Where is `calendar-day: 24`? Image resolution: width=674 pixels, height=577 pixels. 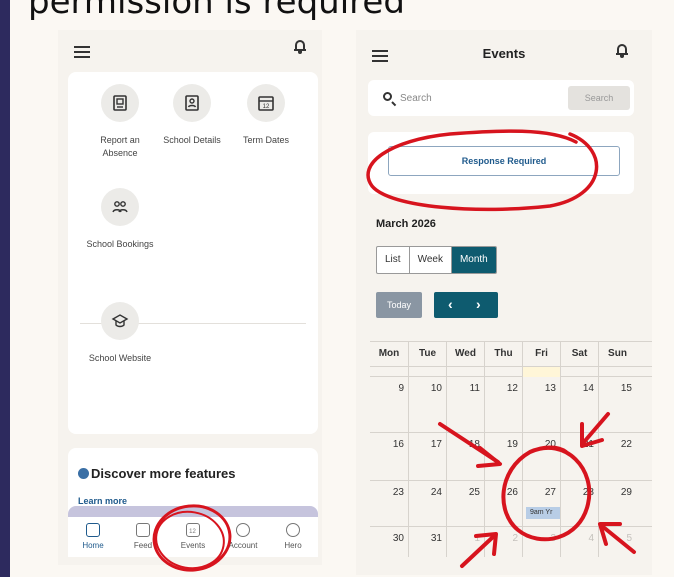
calendar-day: 24 is located at coordinates (427, 503).